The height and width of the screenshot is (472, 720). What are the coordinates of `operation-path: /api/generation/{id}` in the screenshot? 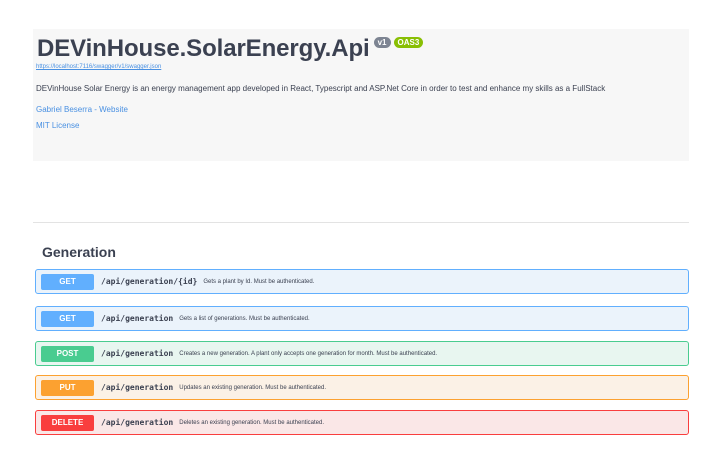 It's located at (149, 281).